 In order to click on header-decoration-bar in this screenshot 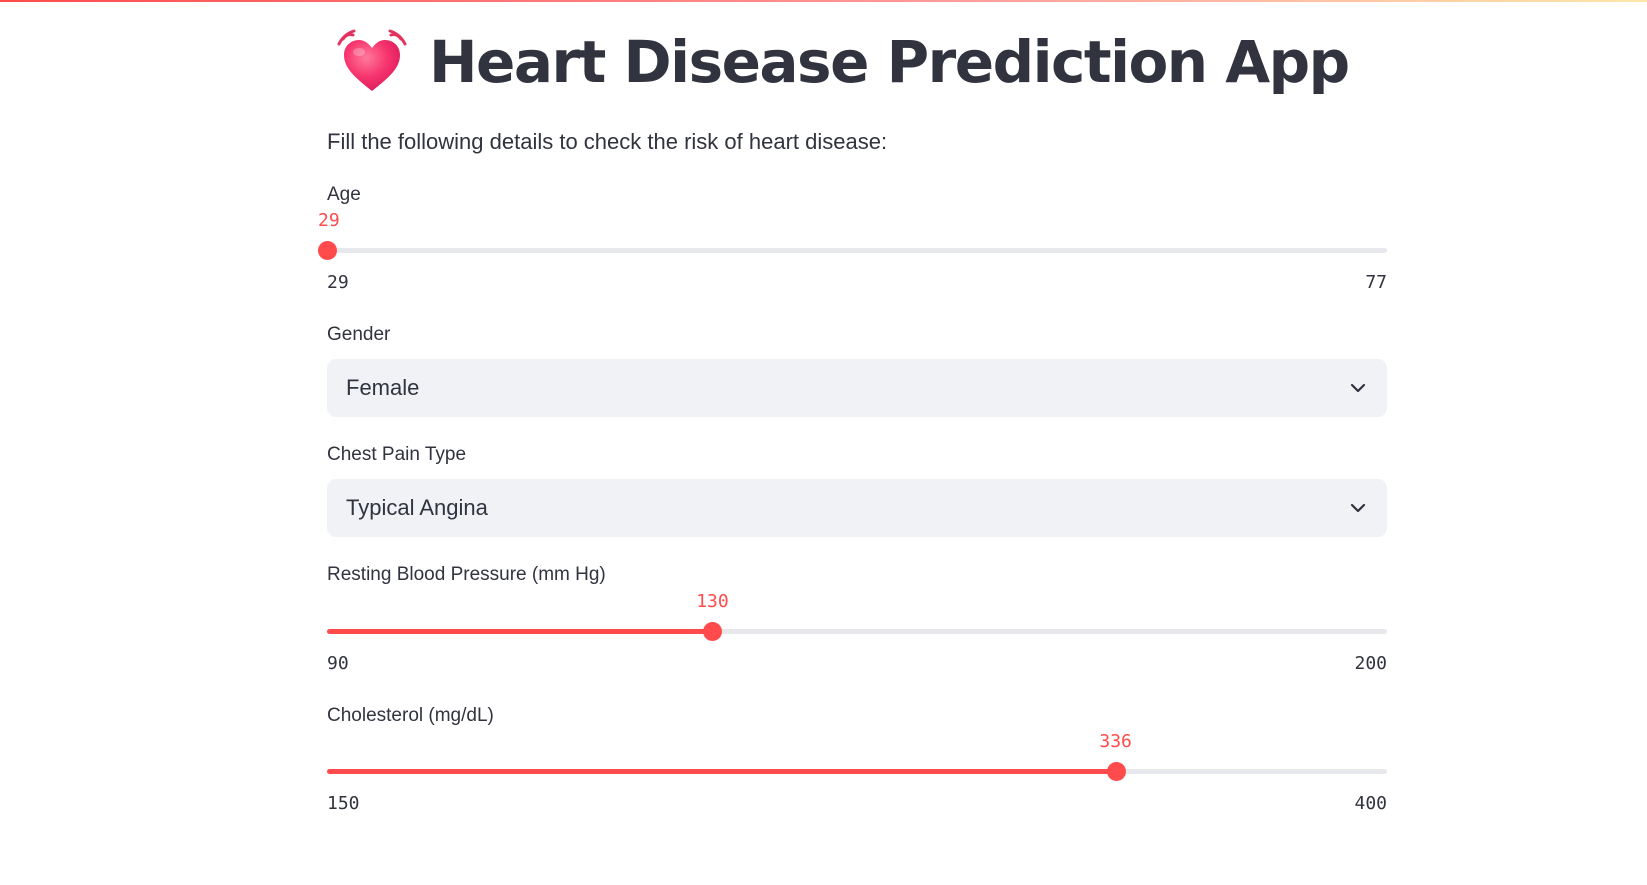, I will do `click(823, 1)`.